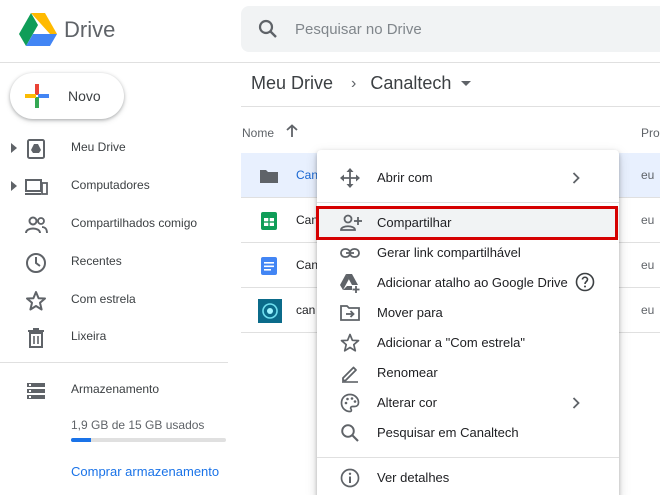  Describe the element at coordinates (358, 29) in the screenshot. I see `search-input: Pesquisar no Drive` at that location.